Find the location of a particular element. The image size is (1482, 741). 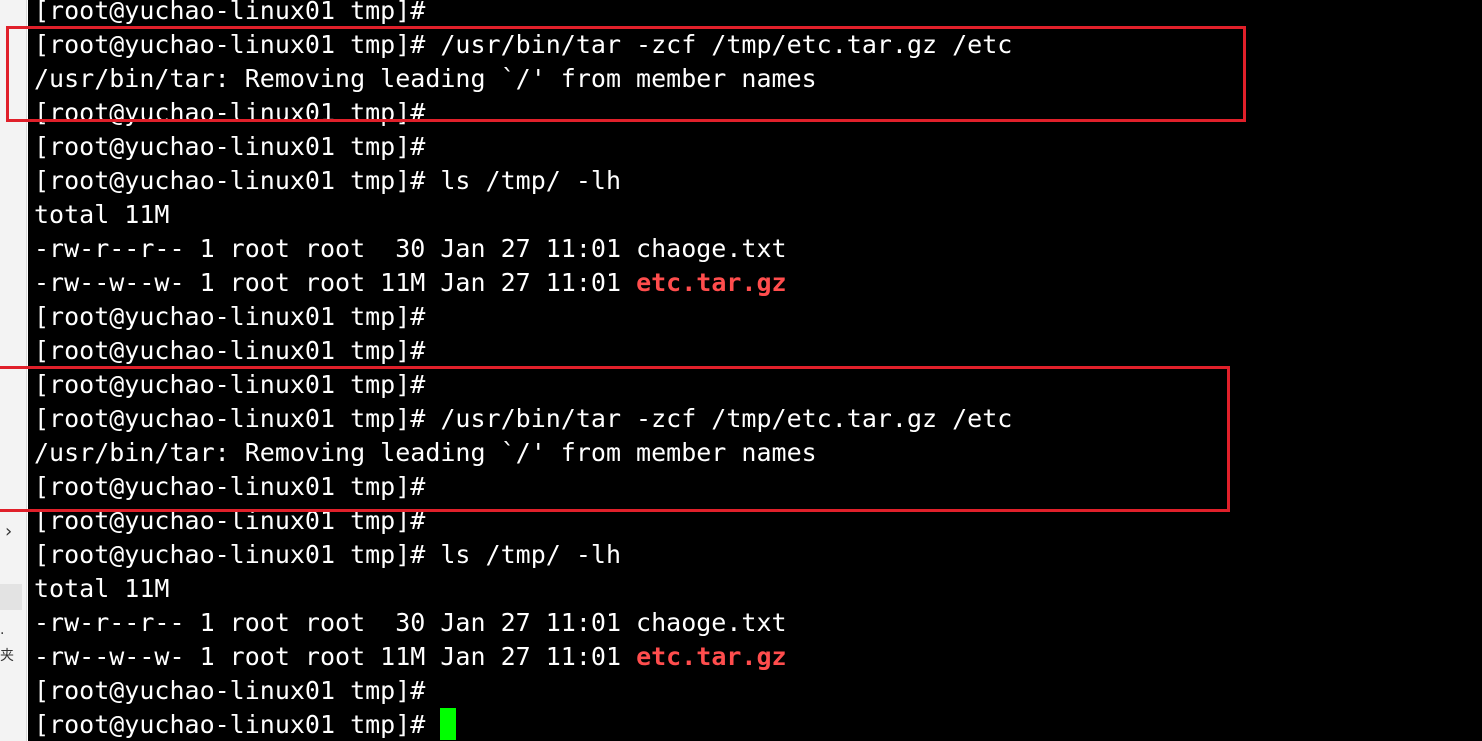

annotation-box-first-command is located at coordinates (626, 74).